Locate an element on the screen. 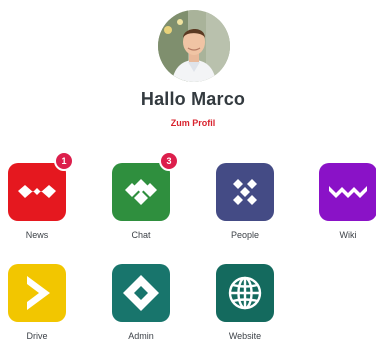 The height and width of the screenshot is (342, 376). drive-app-tile is located at coordinates (37, 293).